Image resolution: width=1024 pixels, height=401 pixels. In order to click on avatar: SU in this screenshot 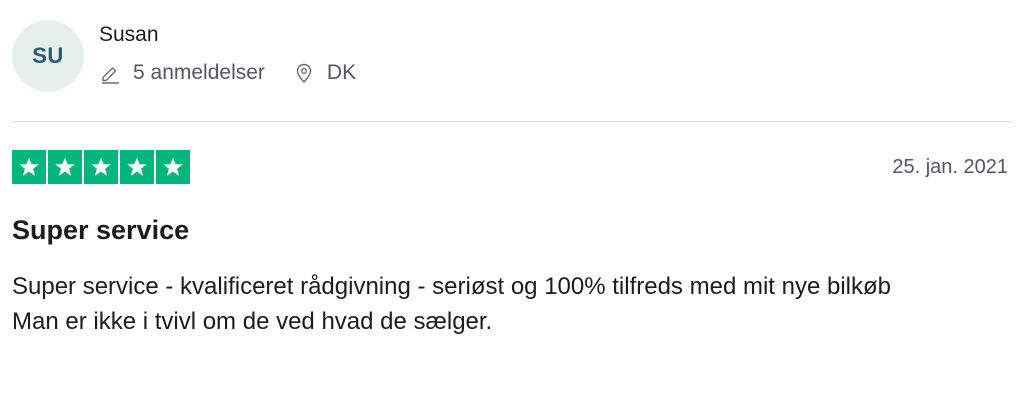, I will do `click(48, 56)`.